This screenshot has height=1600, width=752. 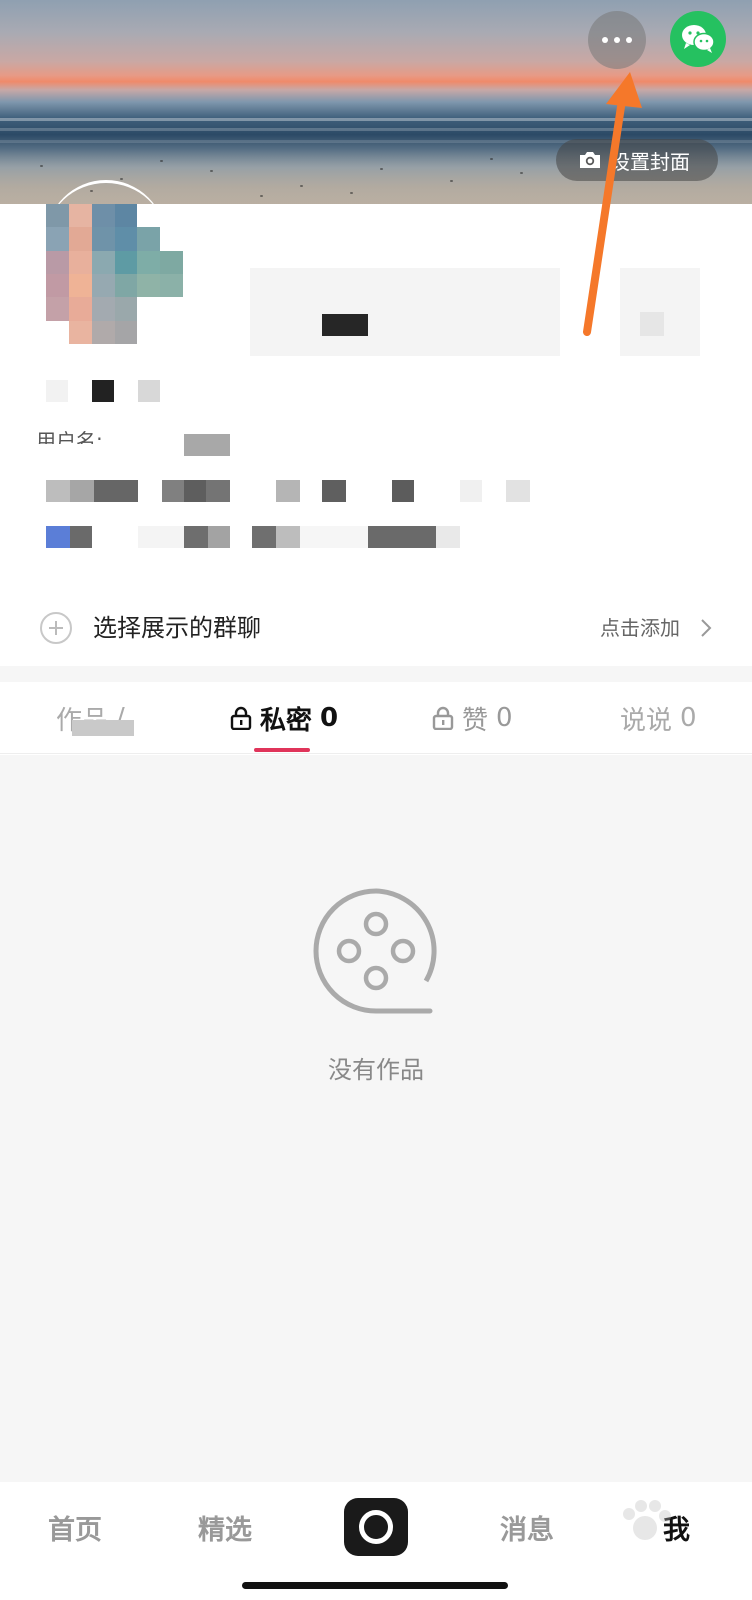 What do you see at coordinates (645, 1530) in the screenshot?
I see `watermark-logo` at bounding box center [645, 1530].